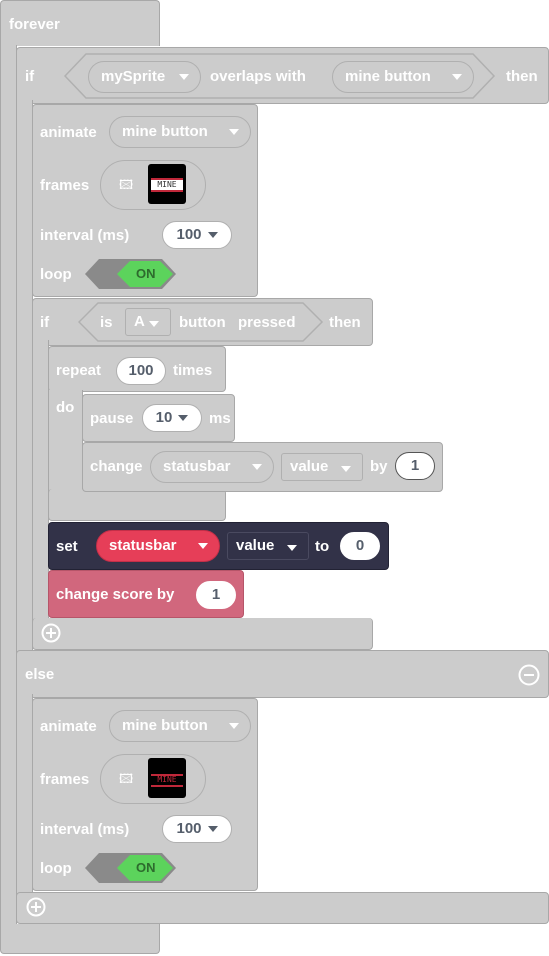 The width and height of the screenshot is (549, 956). I want to click on inner-if-footer, so click(202, 634).